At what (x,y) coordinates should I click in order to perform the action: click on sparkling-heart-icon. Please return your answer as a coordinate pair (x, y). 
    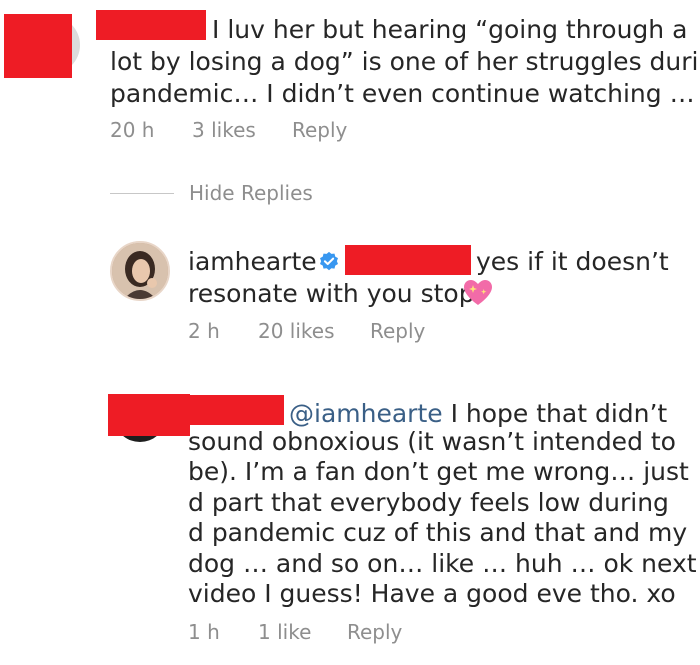
    Looking at the image, I should click on (478, 292).